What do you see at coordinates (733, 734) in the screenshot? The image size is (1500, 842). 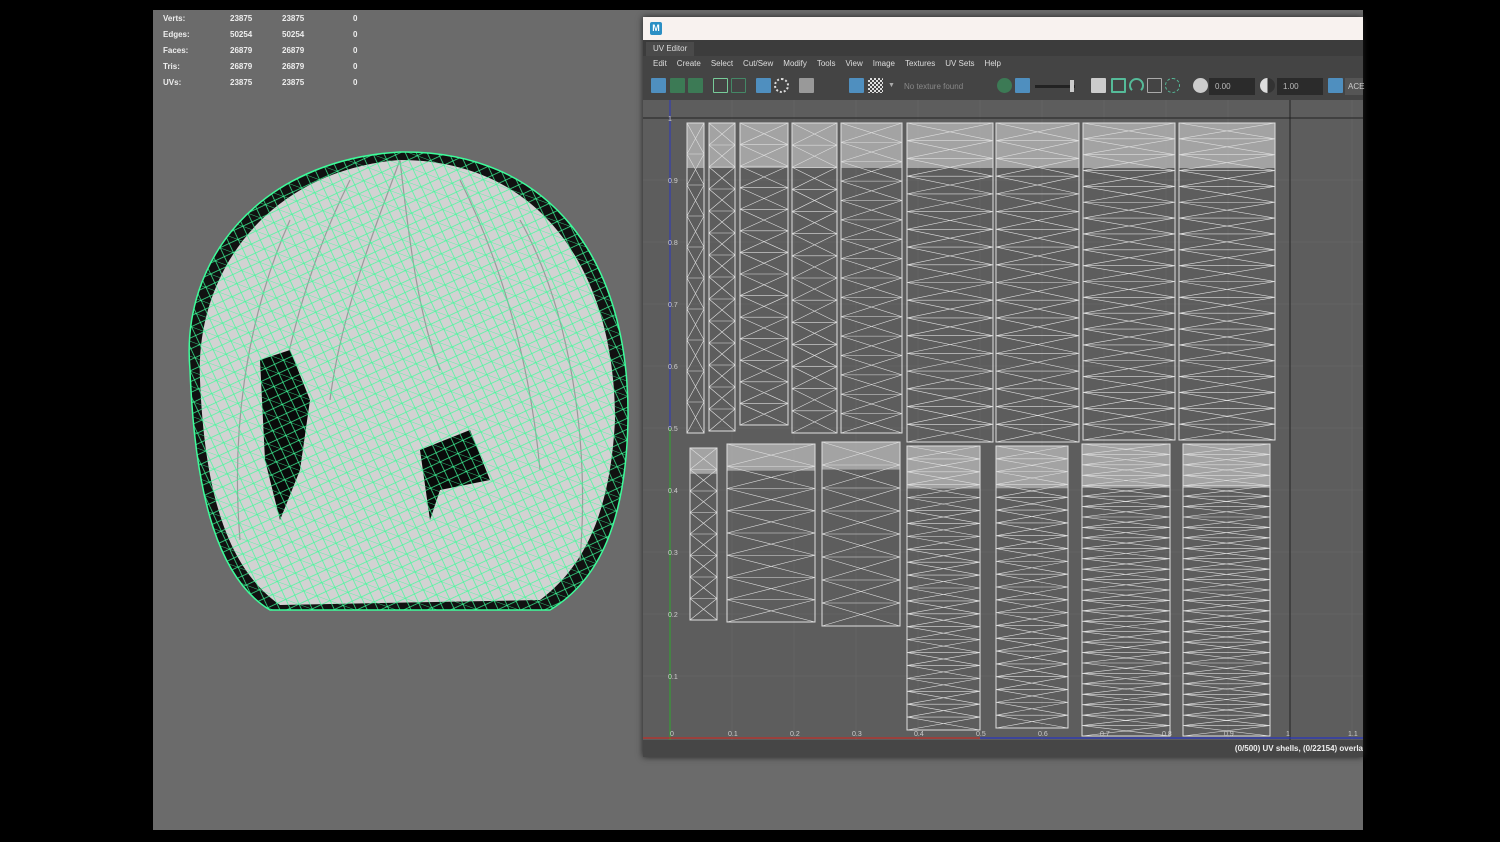 I see `u-tick-label: 0.1` at bounding box center [733, 734].